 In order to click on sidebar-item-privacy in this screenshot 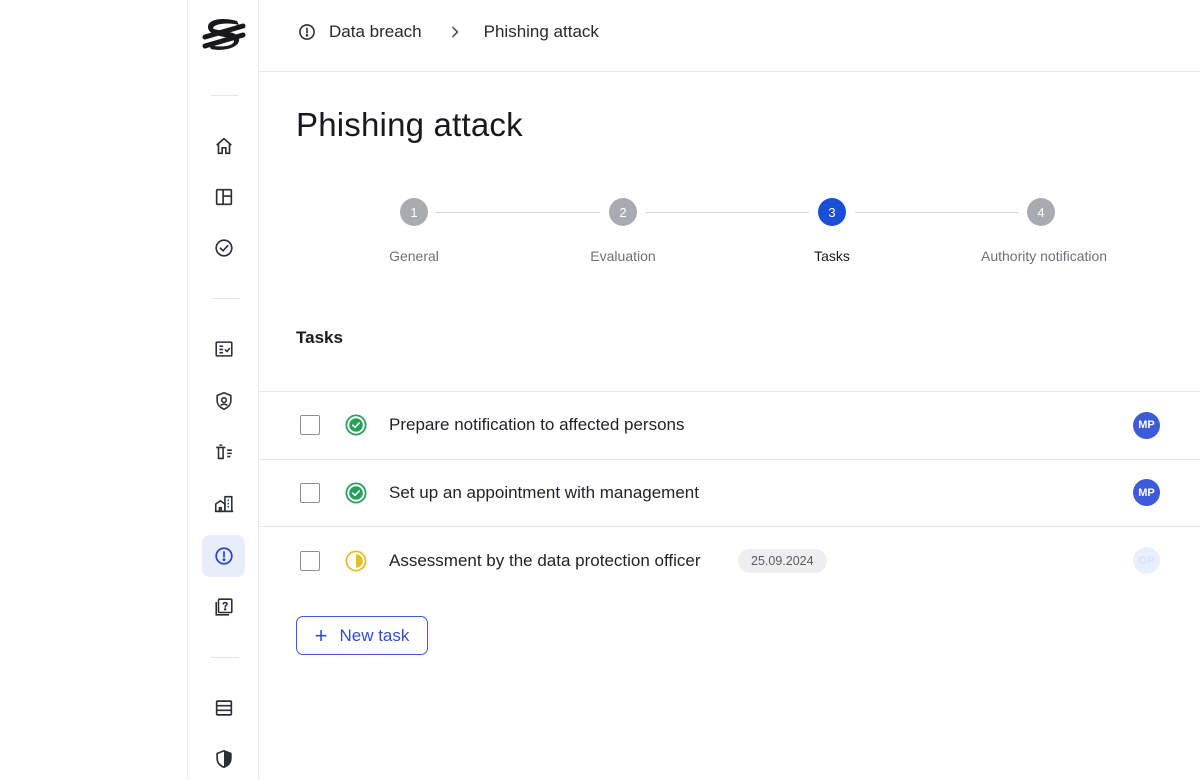, I will do `click(223, 401)`.